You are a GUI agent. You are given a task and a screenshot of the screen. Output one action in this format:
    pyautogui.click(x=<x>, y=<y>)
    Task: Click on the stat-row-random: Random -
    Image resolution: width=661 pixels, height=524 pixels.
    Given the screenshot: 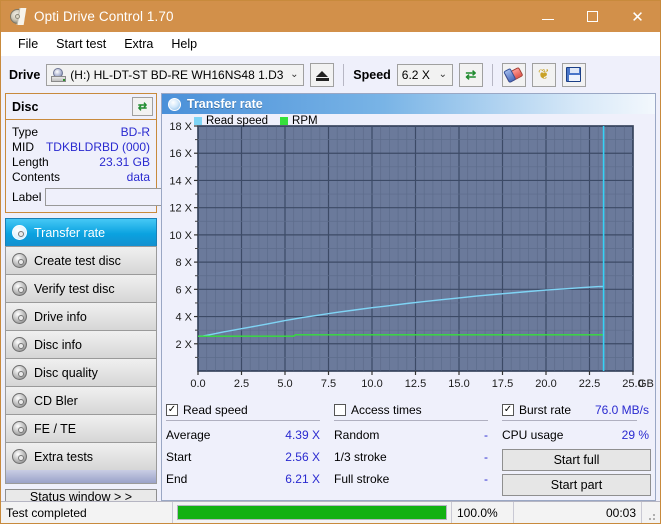 What is the action you would take?
    pyautogui.click(x=418, y=435)
    